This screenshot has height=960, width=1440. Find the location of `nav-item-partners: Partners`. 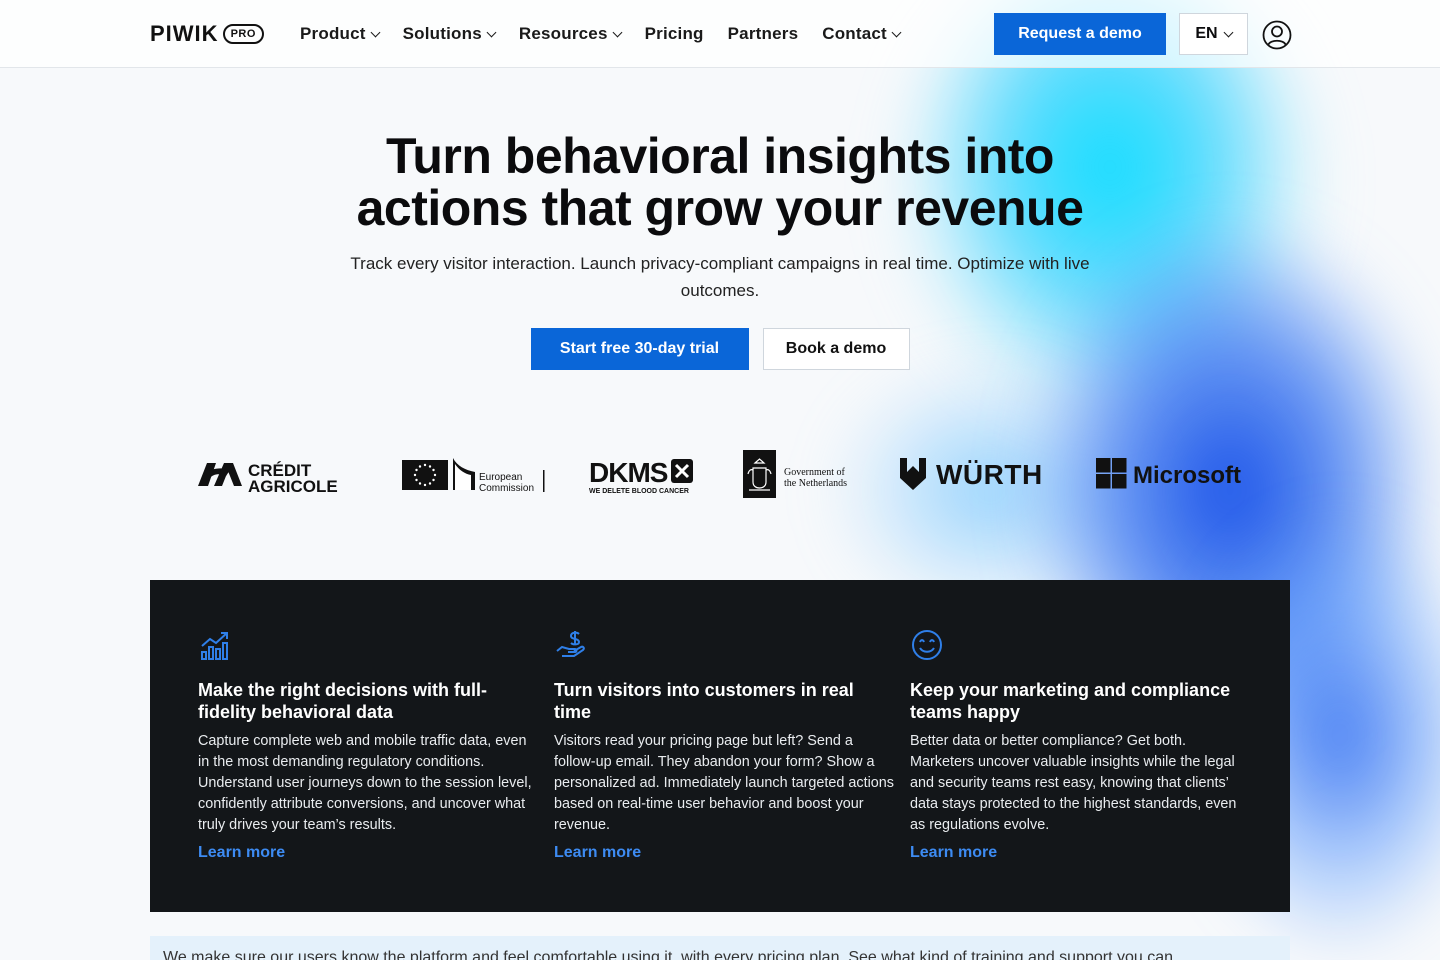

nav-item-partners: Partners is located at coordinates (763, 34).